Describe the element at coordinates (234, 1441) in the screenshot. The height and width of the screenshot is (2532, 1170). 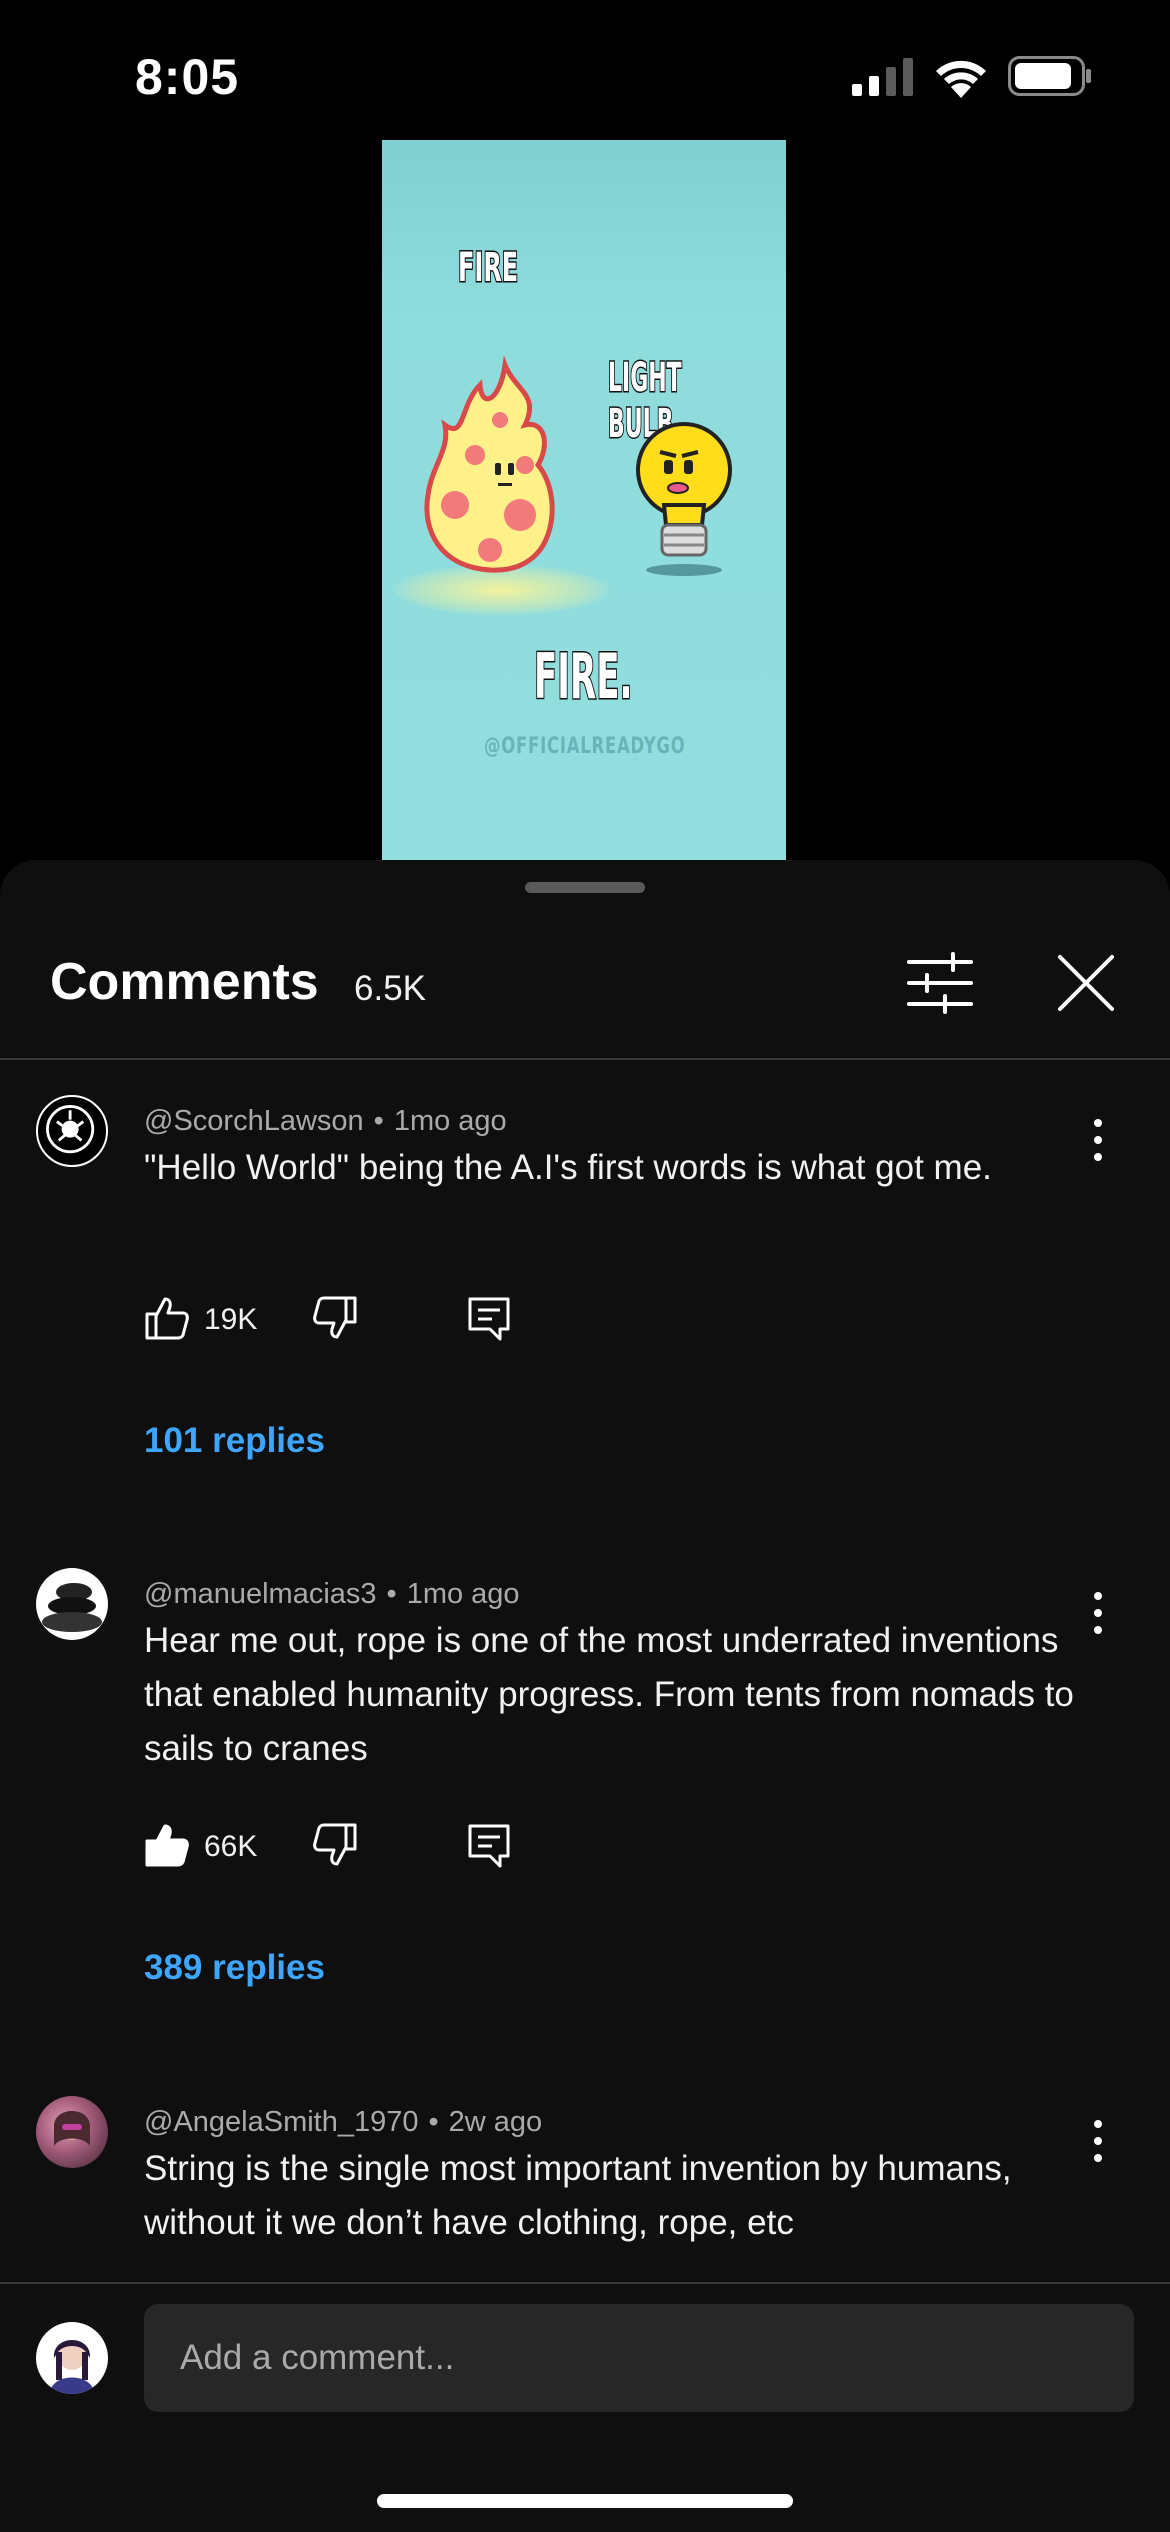
I see `view-replies-link: 101 replies` at that location.